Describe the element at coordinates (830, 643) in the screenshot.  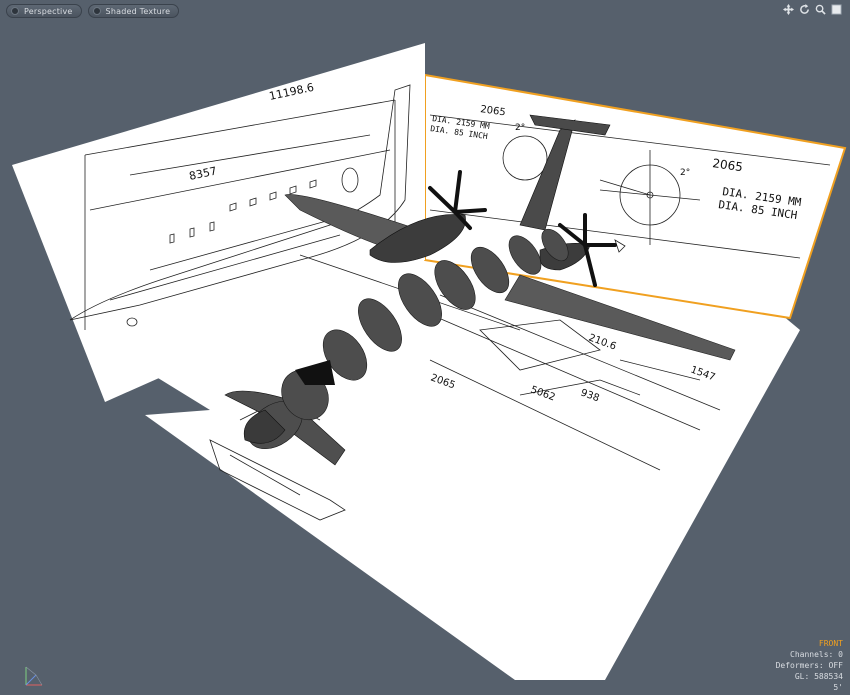
I see `hud-view-name: FRONT` at that location.